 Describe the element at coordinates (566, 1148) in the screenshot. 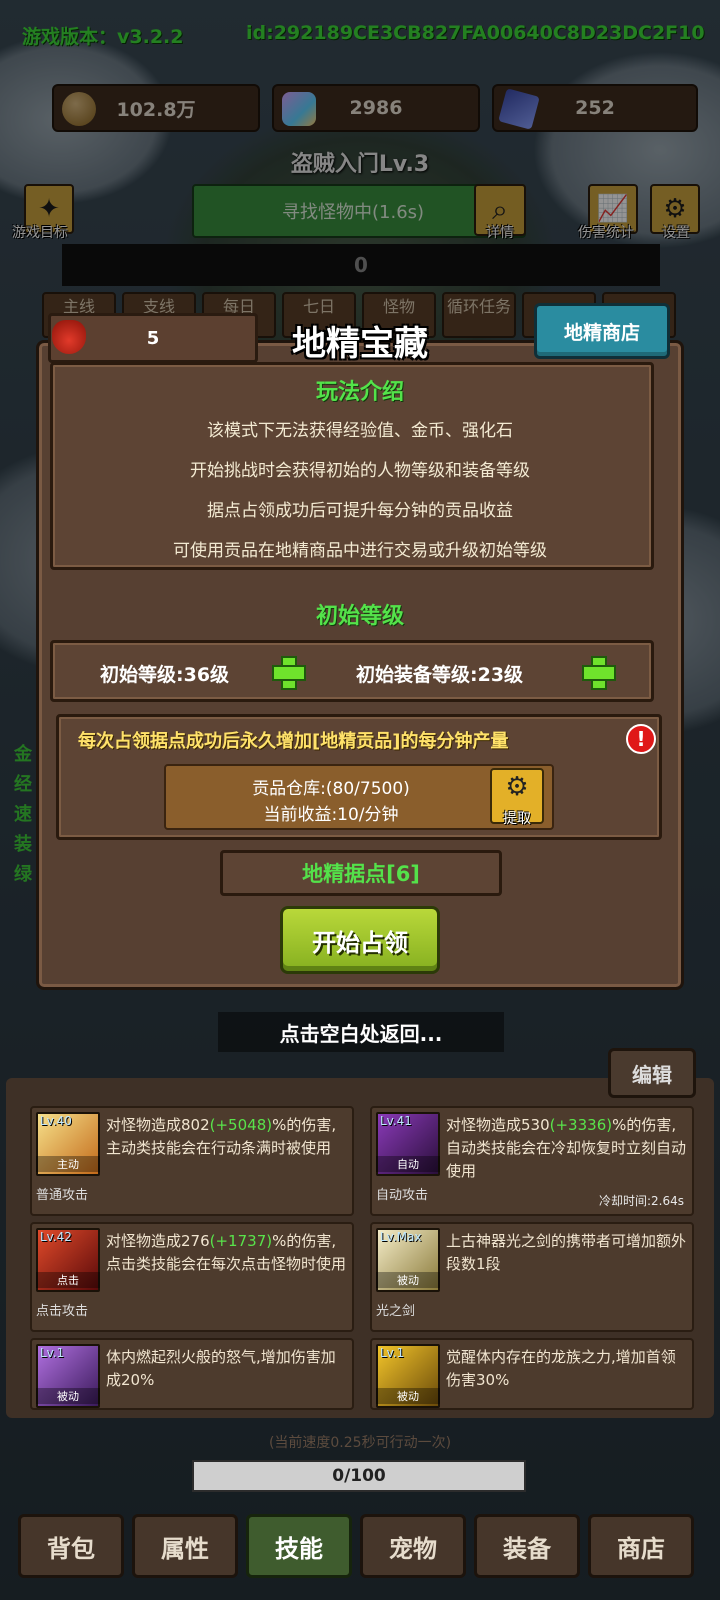

I see `skill-description: 对怪物造成530(+3336)%的伤害,自动类技能会在冷却恢复时立刻自动使用` at that location.